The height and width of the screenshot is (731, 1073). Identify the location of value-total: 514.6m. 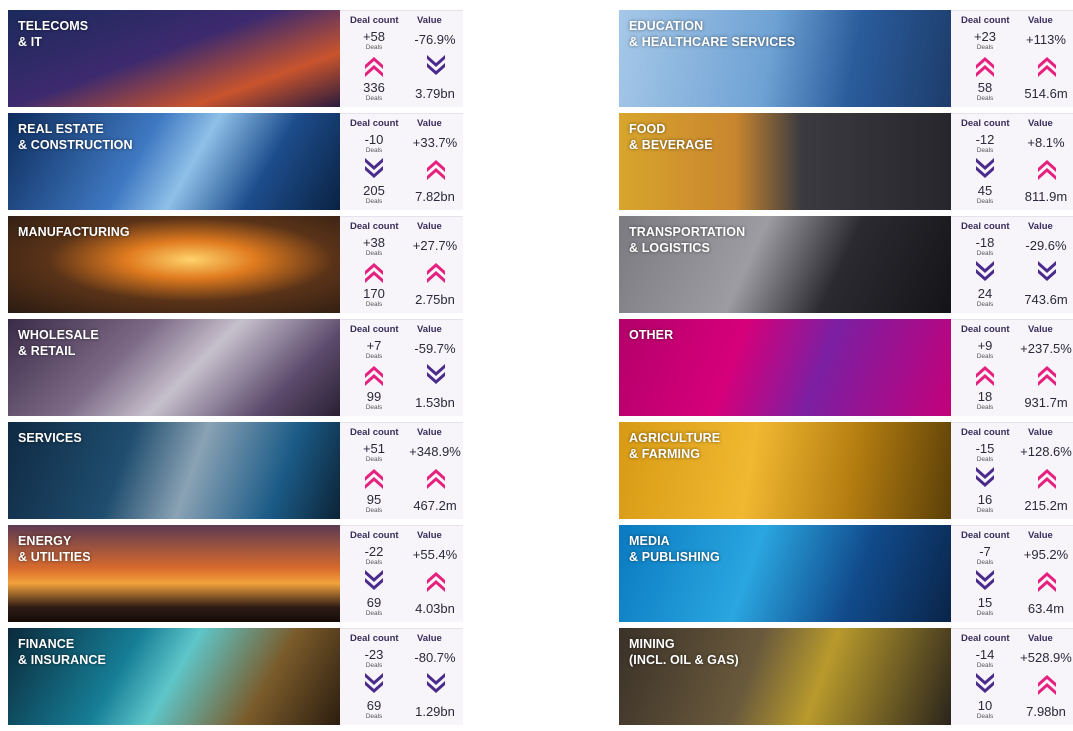
(1046, 93).